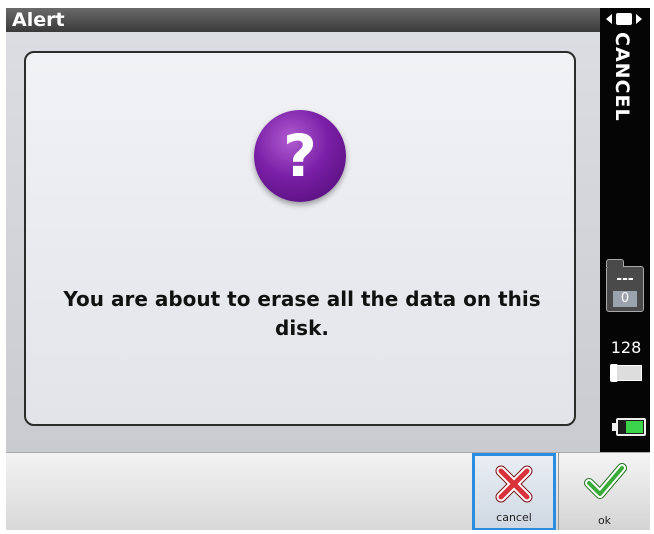 The height and width of the screenshot is (534, 654). What do you see at coordinates (639, 19) in the screenshot?
I see `arrow-right-icon` at bounding box center [639, 19].